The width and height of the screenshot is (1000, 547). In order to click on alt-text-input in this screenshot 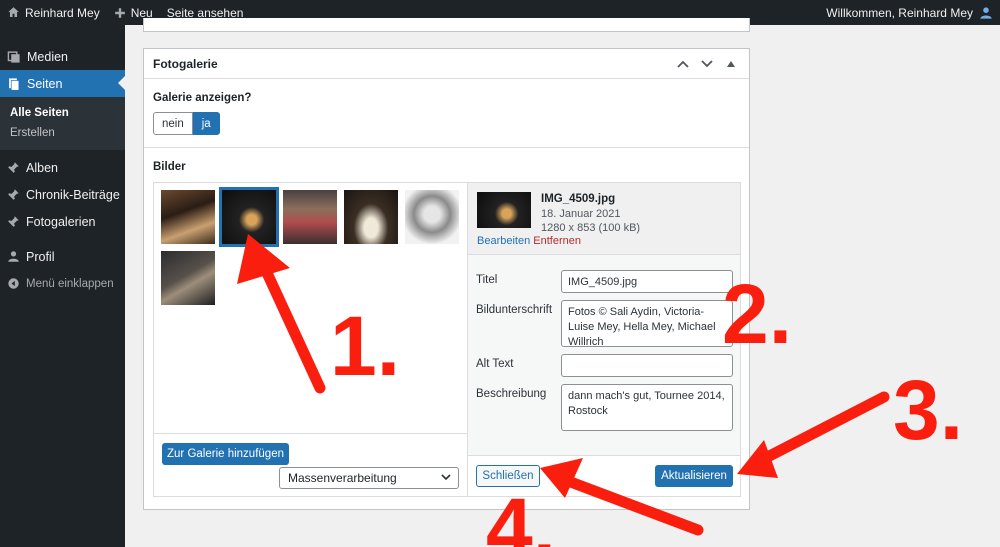, I will do `click(647, 365)`.